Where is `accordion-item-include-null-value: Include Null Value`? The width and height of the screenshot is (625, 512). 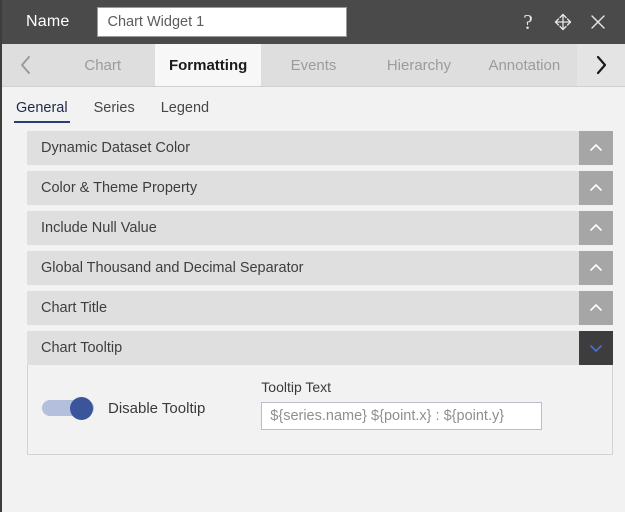 accordion-item-include-null-value: Include Null Value is located at coordinates (320, 228).